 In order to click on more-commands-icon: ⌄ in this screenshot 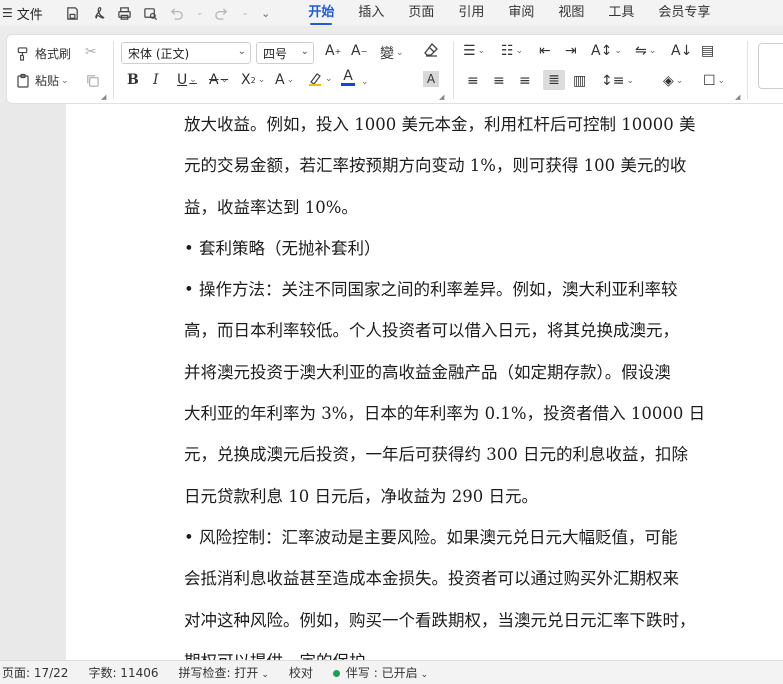, I will do `click(265, 13)`.